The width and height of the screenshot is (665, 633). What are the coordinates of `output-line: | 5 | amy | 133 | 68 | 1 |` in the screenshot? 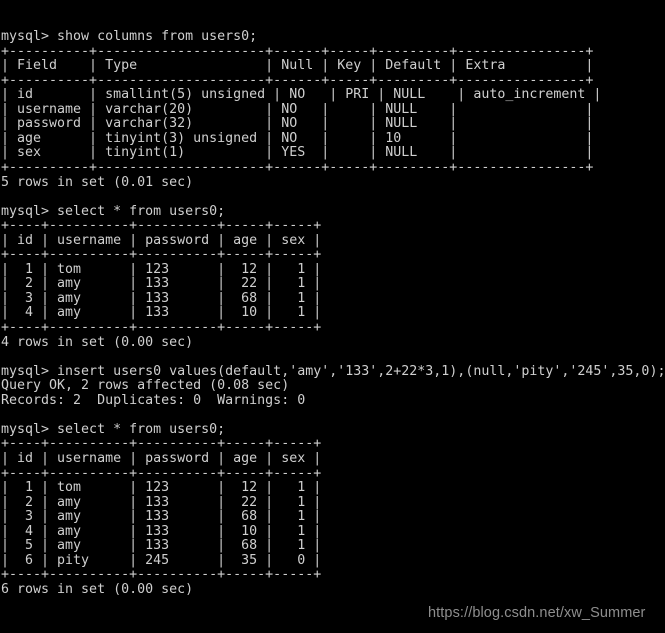 It's located at (161, 546).